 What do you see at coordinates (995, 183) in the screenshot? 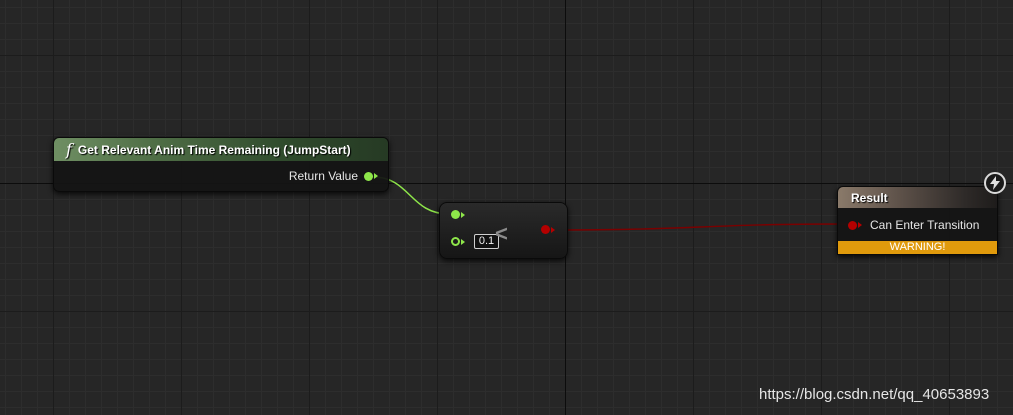
I see `lightning-bolt-icon` at bounding box center [995, 183].